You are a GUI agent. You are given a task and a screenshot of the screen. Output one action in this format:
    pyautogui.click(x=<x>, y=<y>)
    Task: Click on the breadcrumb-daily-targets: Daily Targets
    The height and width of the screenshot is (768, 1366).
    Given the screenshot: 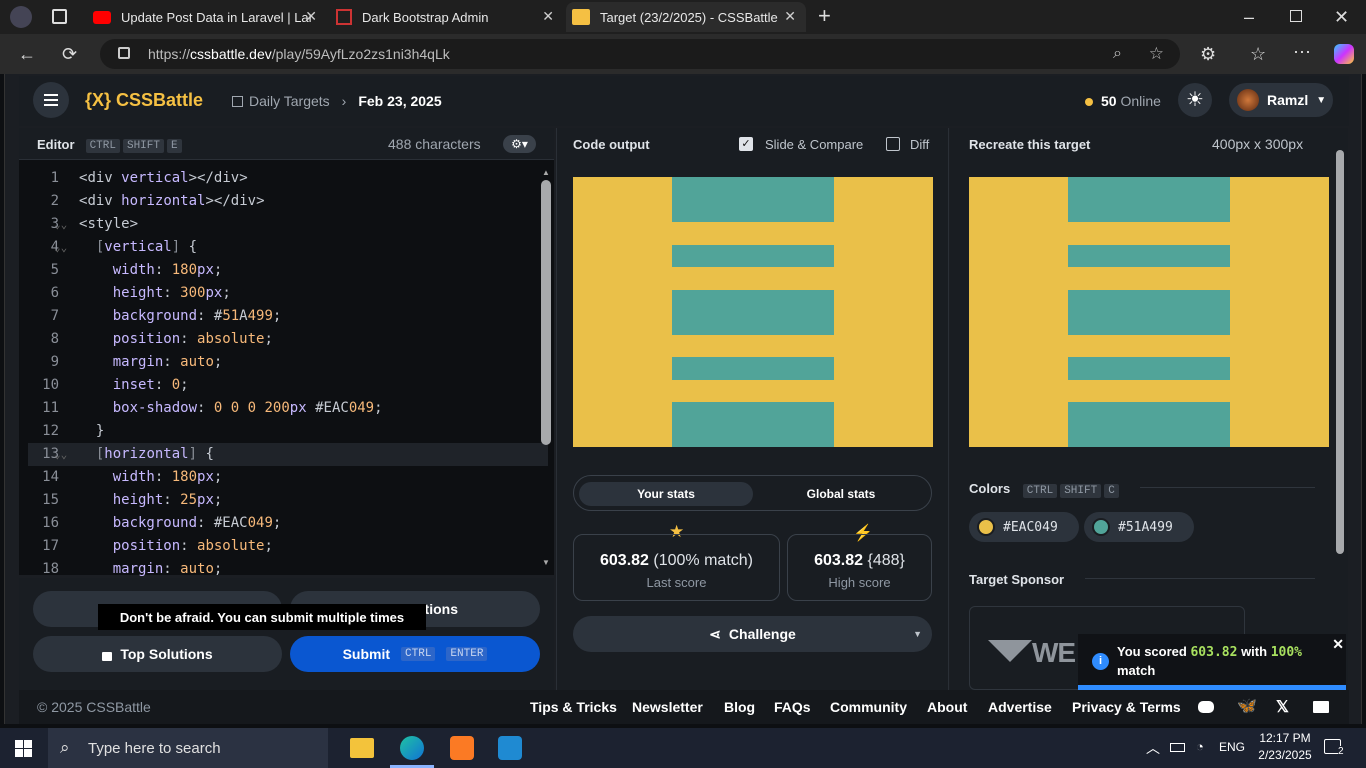 What is the action you would take?
    pyautogui.click(x=289, y=101)
    